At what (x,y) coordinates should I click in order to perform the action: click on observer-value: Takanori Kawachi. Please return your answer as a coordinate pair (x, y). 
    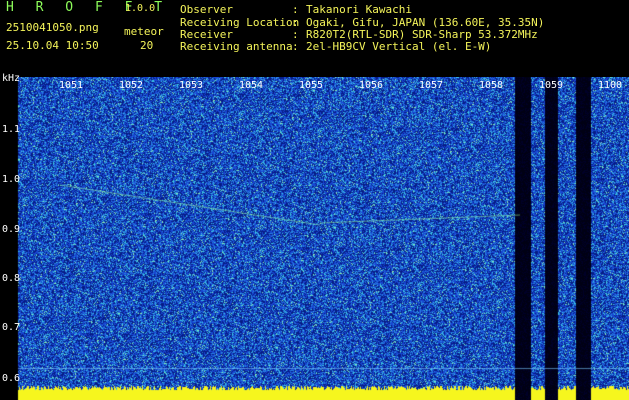
    Looking at the image, I should click on (359, 9).